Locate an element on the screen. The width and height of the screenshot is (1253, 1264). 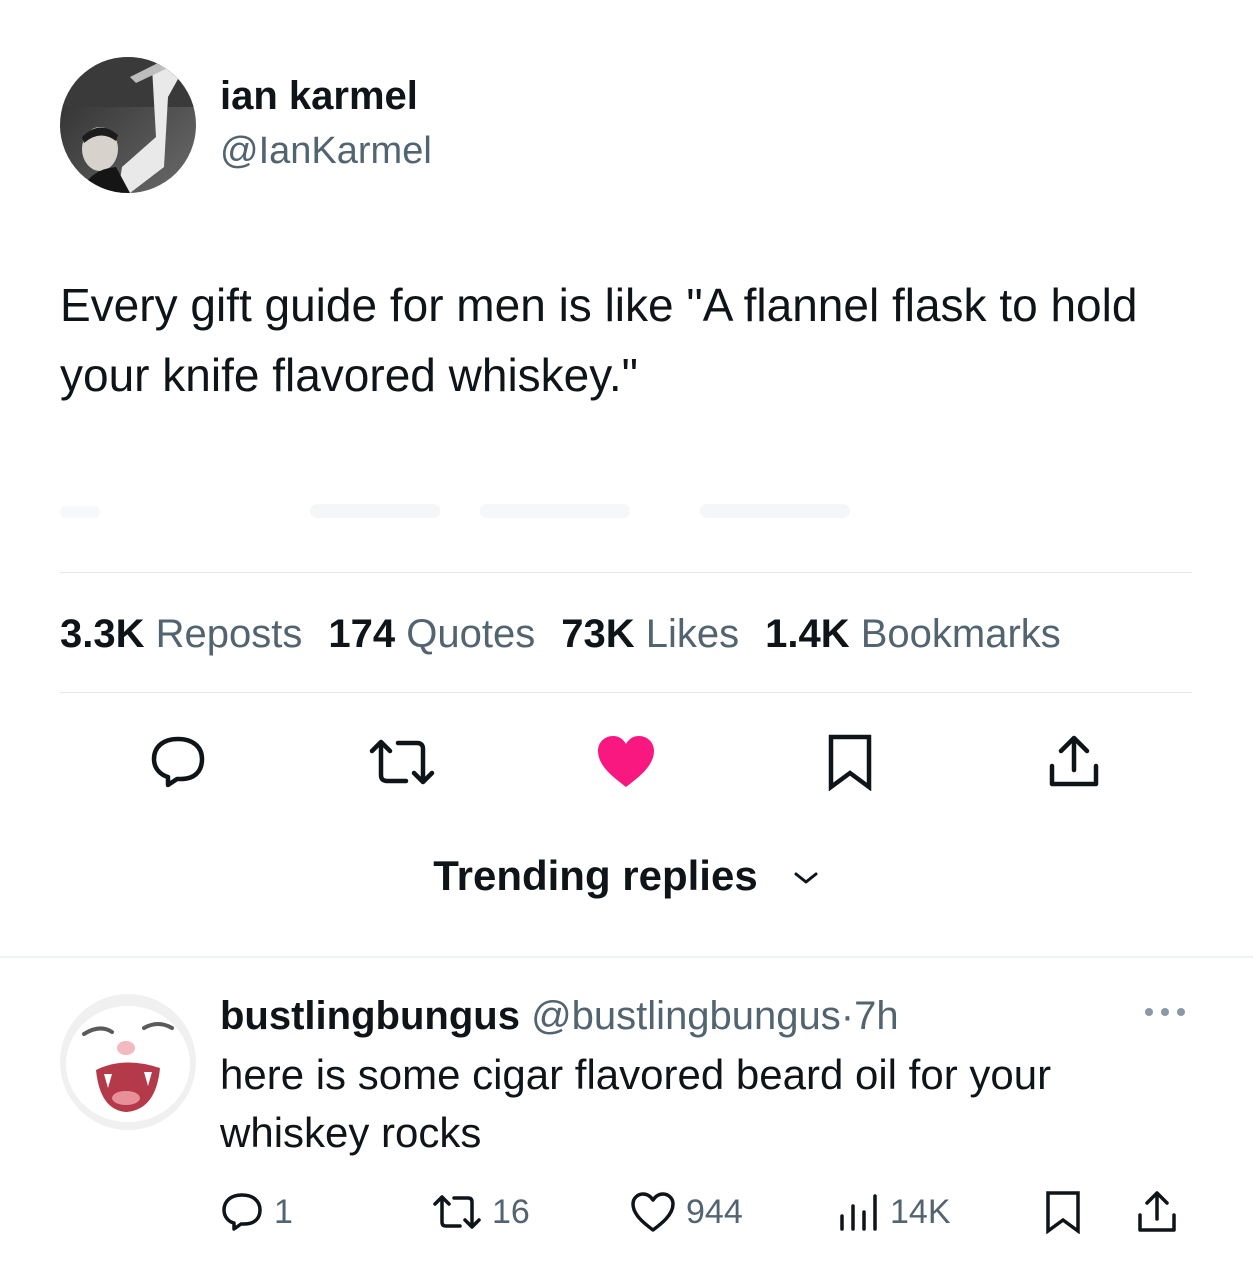
reply-action-bar: 1 16 944 14K is located at coordinates (705, 1212).